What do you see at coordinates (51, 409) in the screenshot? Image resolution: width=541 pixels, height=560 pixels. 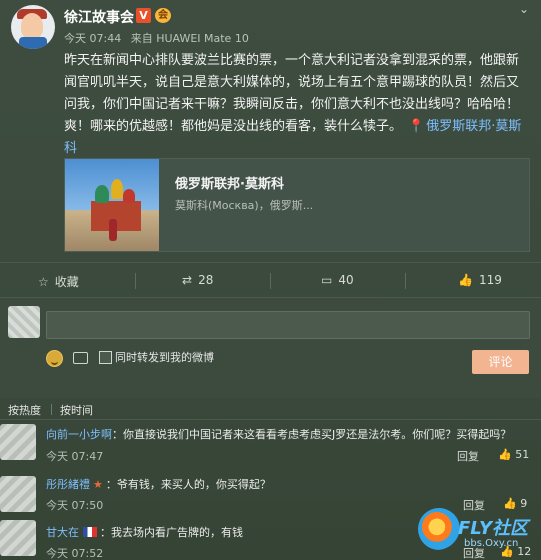 I see `sort-divider` at bounding box center [51, 409].